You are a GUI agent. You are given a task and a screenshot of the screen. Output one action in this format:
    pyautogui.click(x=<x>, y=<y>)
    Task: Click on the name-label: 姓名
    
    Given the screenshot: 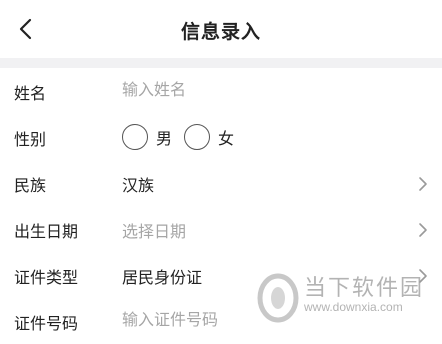 What is the action you would take?
    pyautogui.click(x=30, y=93)
    